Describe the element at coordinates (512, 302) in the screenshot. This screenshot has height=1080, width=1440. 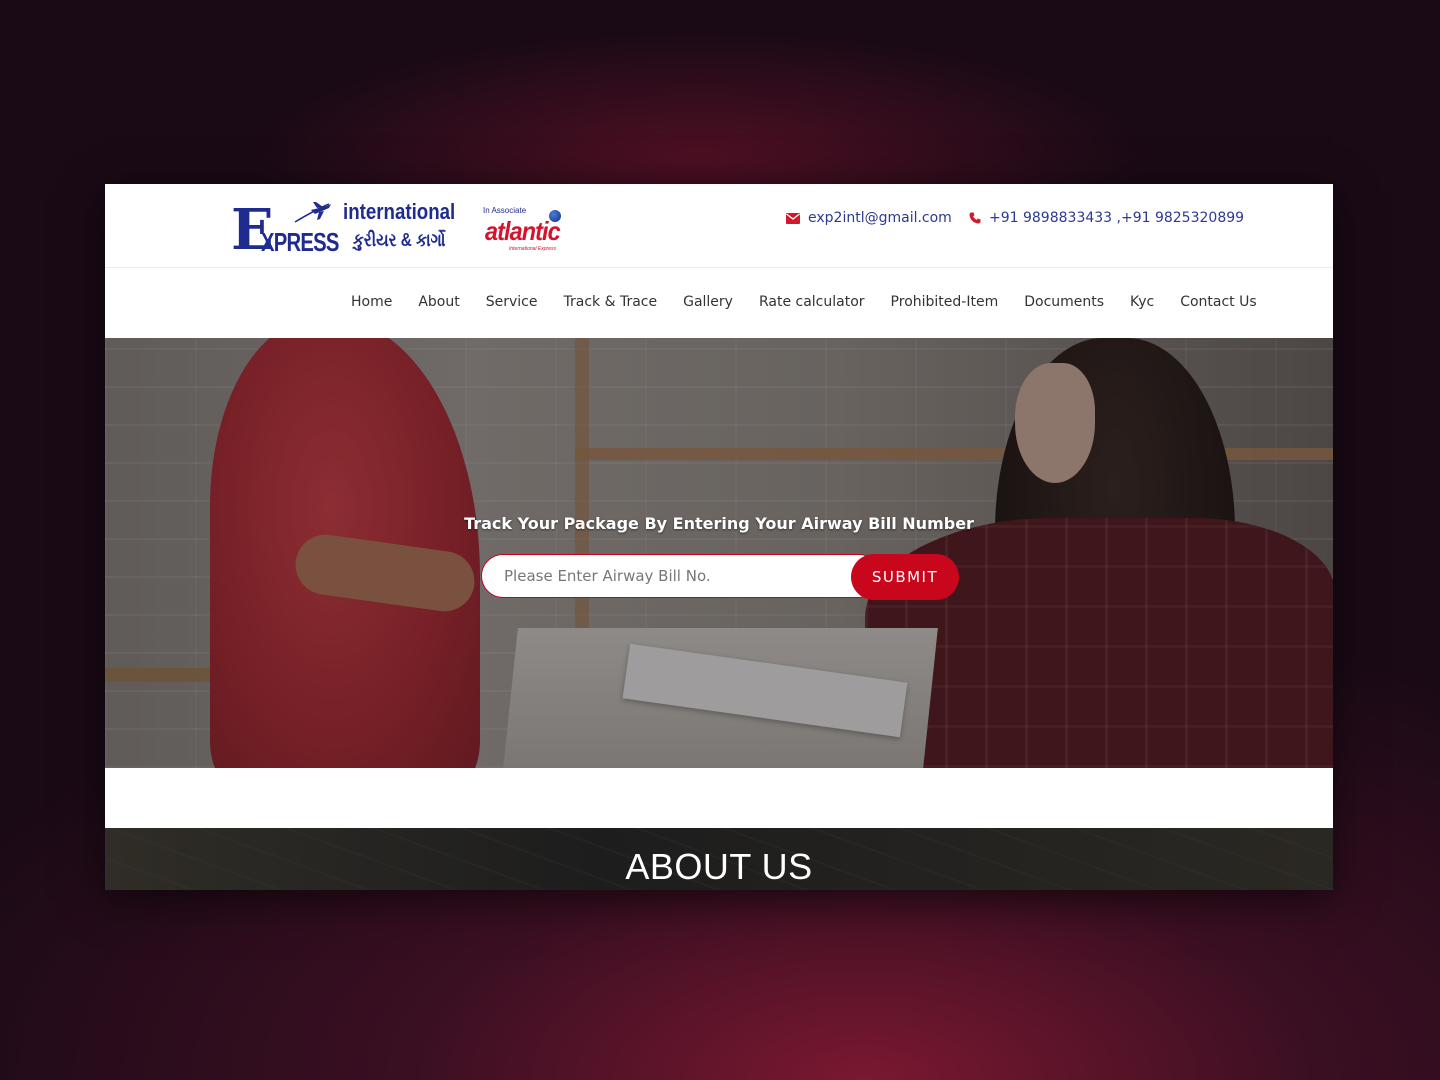
I see `nav-item-service: Service` at that location.